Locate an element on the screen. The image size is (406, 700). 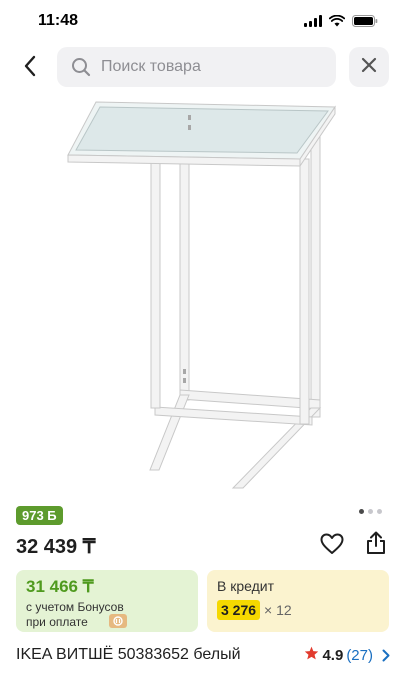
title-row: IKEA ВИТШЁ 50383652 белый 4.9 (27) is located at coordinates (203, 656).